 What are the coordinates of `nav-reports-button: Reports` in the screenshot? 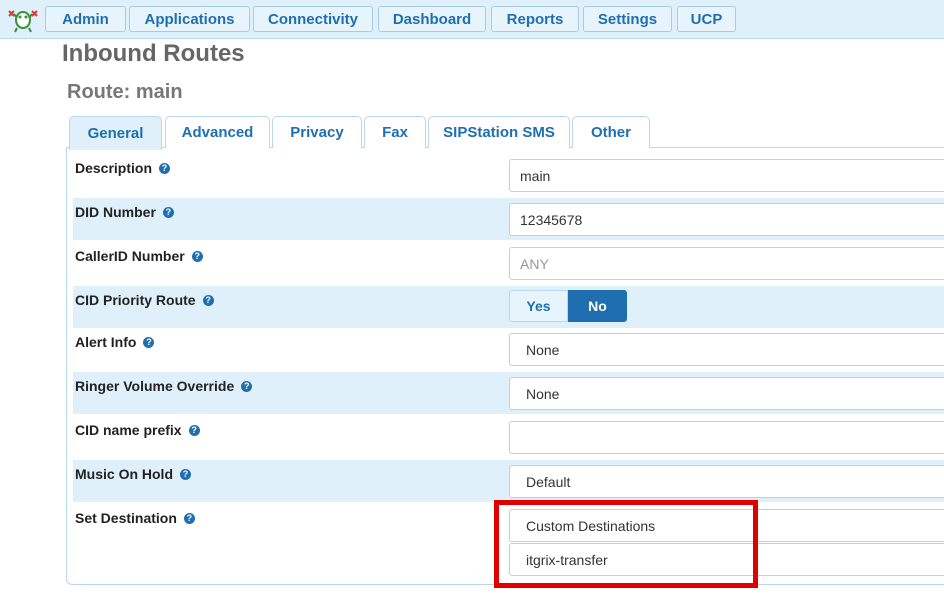 It's located at (535, 19).